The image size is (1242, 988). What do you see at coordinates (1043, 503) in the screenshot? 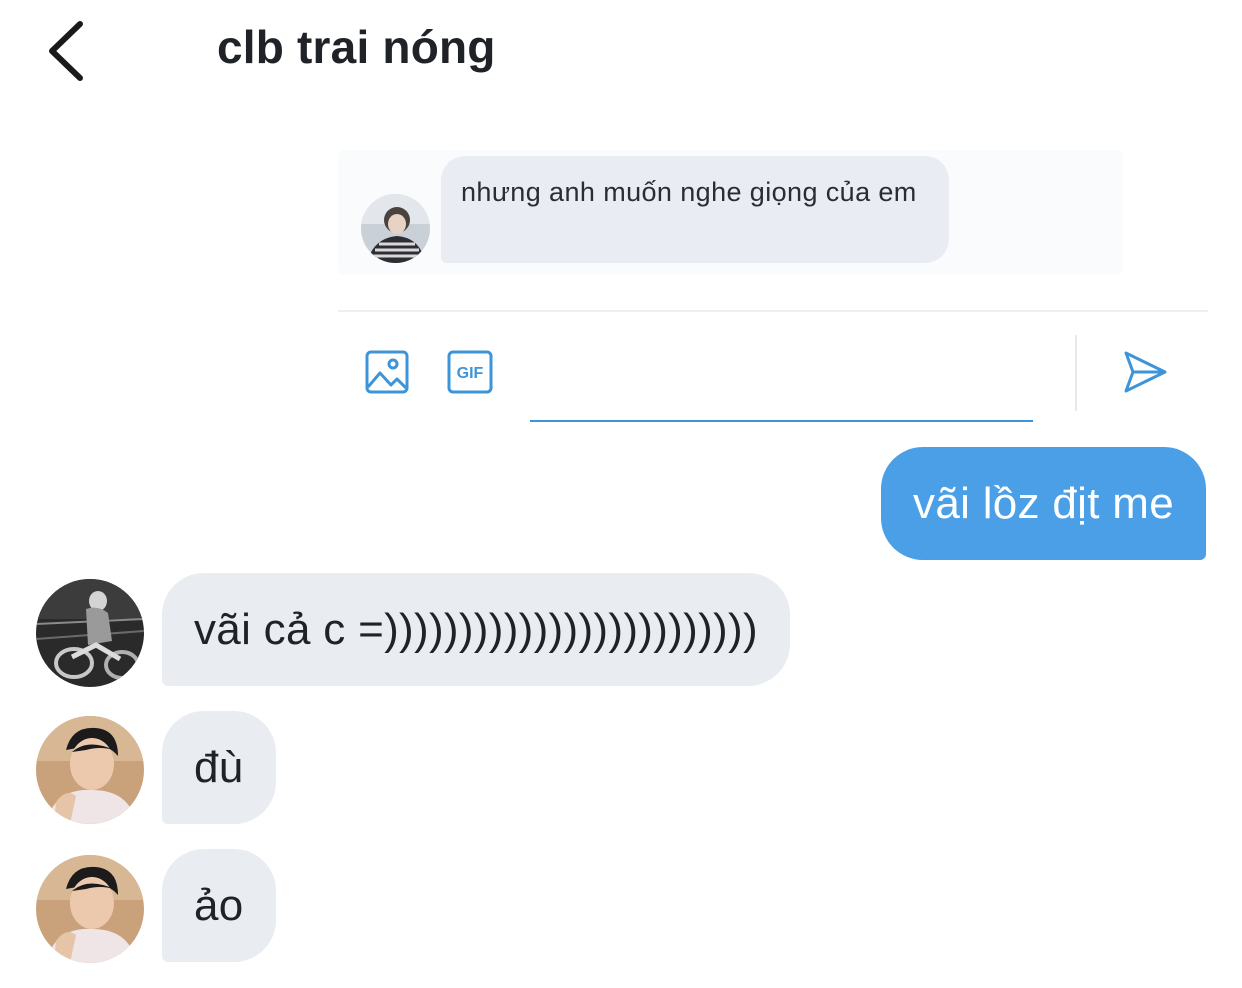
I see `outgoing-message-bubble: vãi lồz địt me` at bounding box center [1043, 503].